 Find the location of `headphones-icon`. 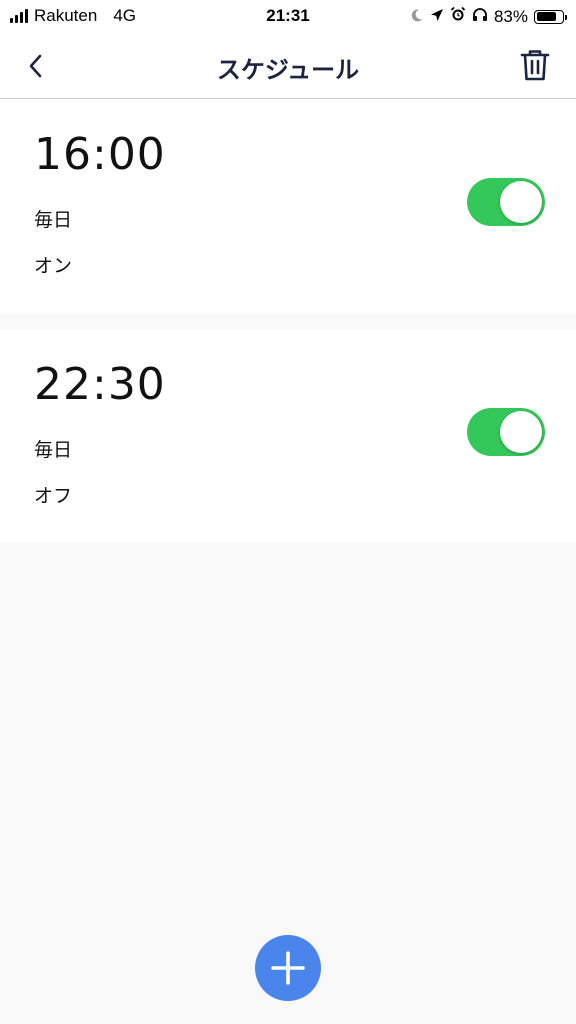

headphones-icon is located at coordinates (480, 17).